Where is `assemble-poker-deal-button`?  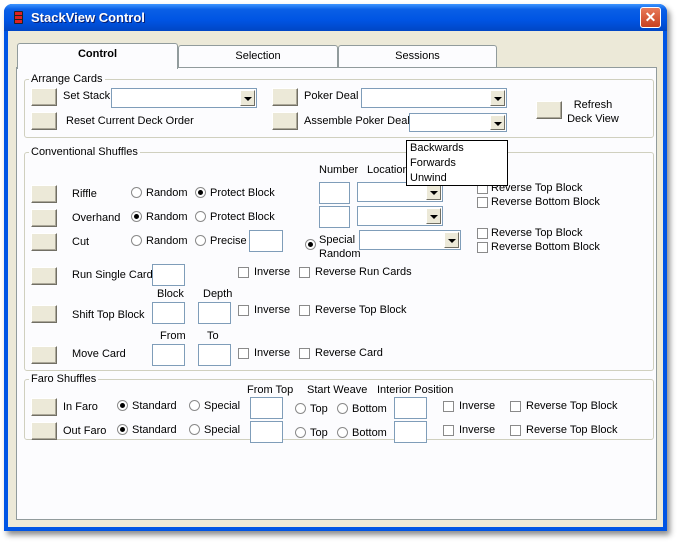
assemble-poker-deal-button is located at coordinates (285, 121).